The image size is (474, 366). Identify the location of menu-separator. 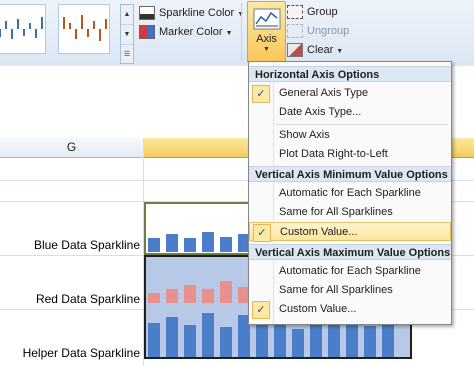
(362, 124).